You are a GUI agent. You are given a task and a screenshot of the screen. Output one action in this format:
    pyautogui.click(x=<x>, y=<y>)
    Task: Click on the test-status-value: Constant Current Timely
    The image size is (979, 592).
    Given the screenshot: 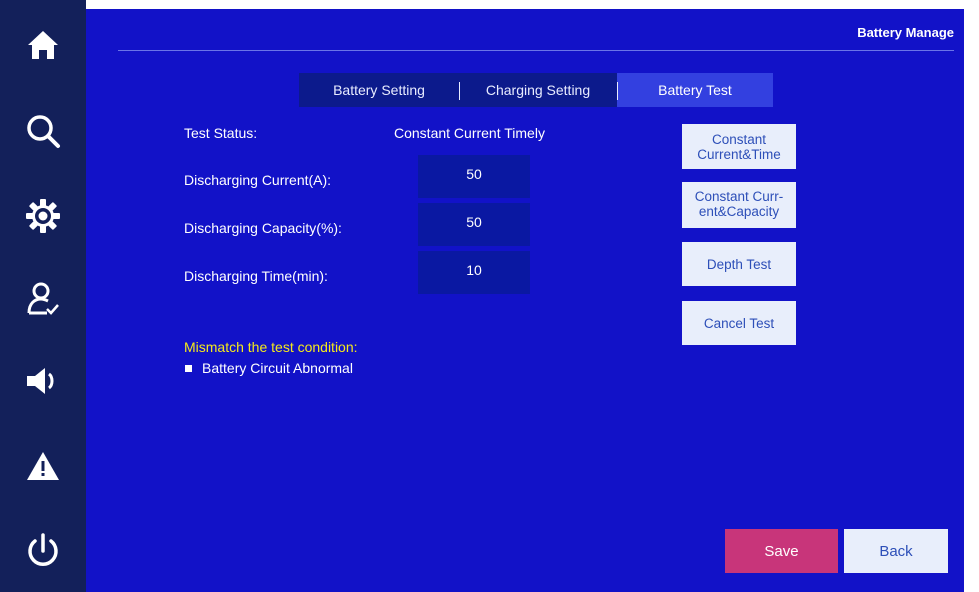 What is the action you would take?
    pyautogui.click(x=469, y=133)
    